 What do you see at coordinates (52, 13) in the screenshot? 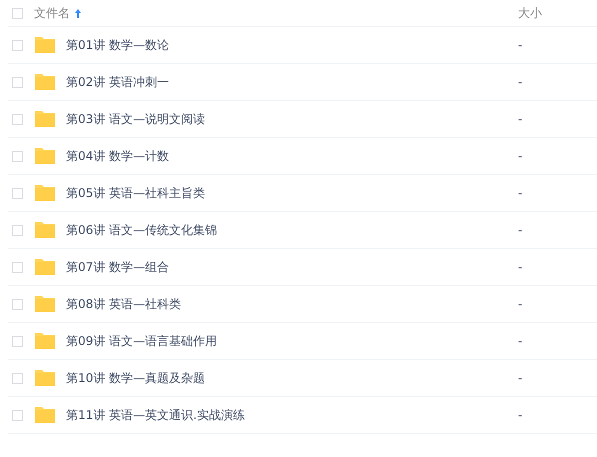
I see `column-header: 文件名` at bounding box center [52, 13].